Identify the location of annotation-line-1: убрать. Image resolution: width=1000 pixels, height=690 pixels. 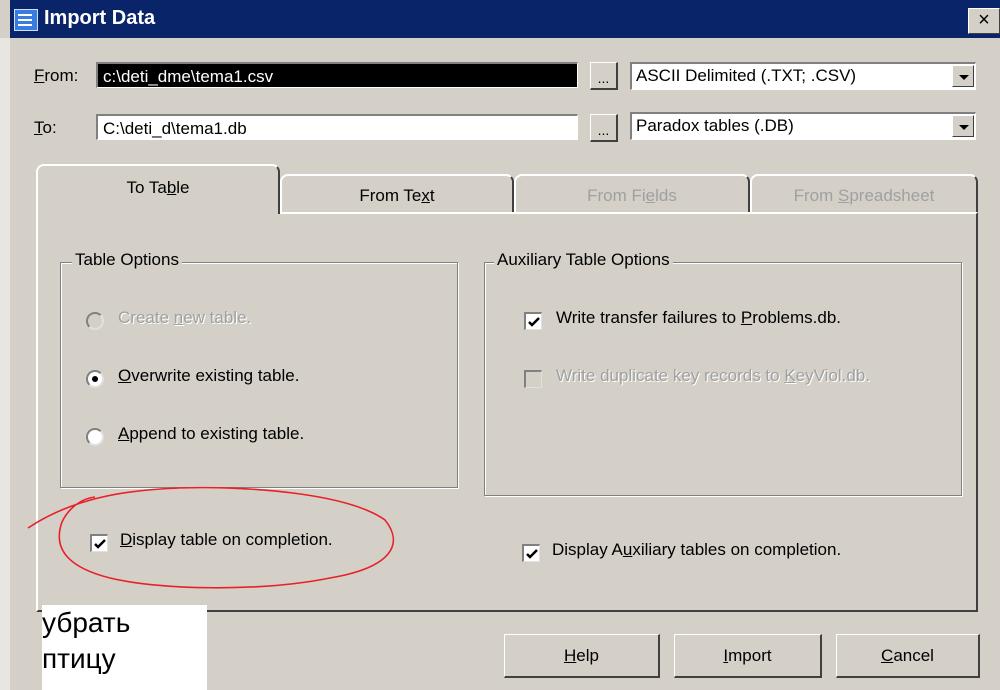
(86, 622).